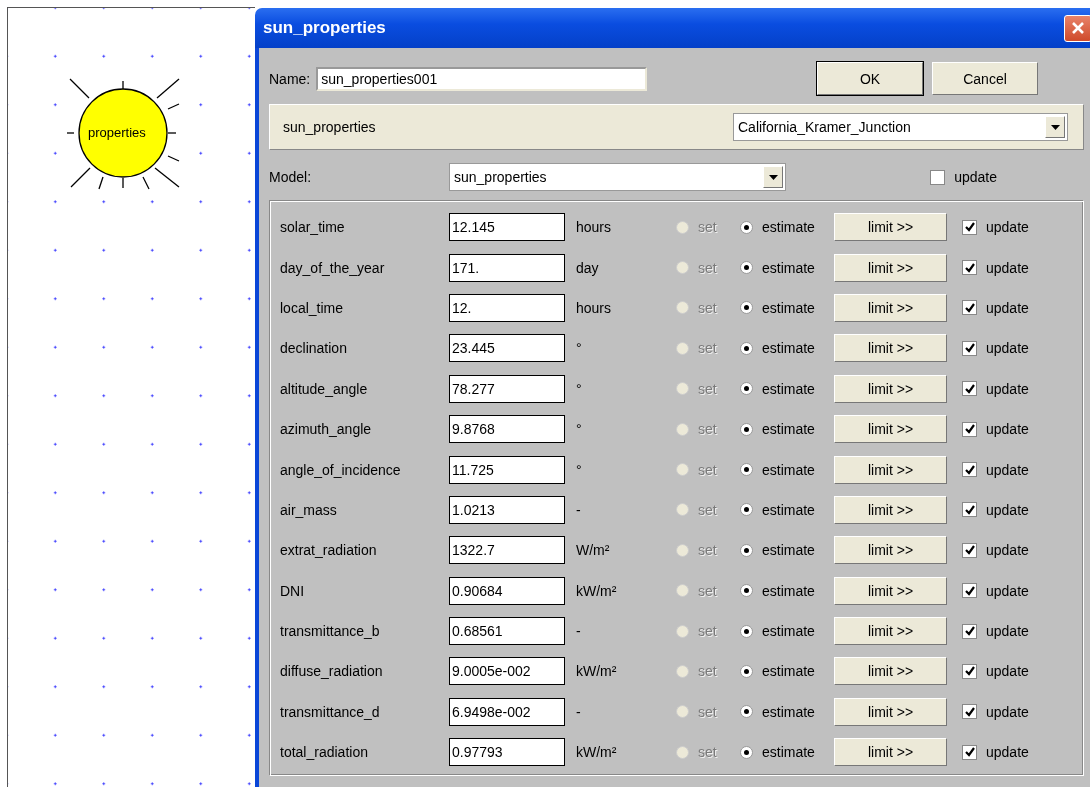 The image size is (1090, 787). I want to click on value-field: 1322.7, so click(507, 550).